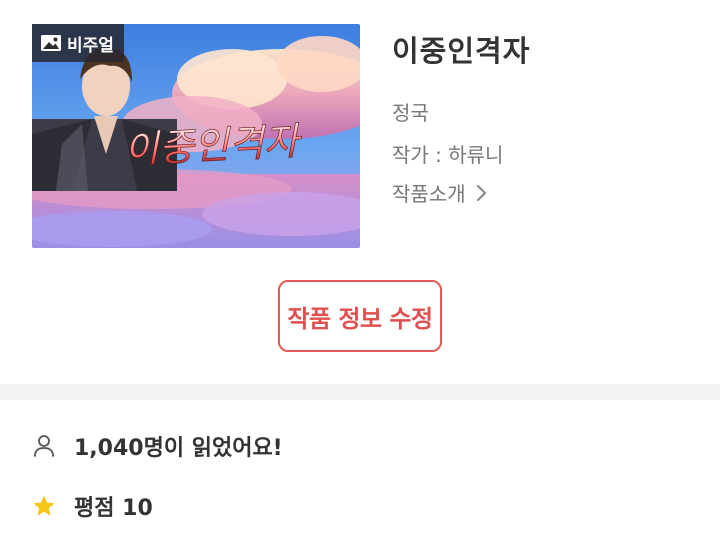  I want to click on work-title: 이중인격자, so click(461, 51).